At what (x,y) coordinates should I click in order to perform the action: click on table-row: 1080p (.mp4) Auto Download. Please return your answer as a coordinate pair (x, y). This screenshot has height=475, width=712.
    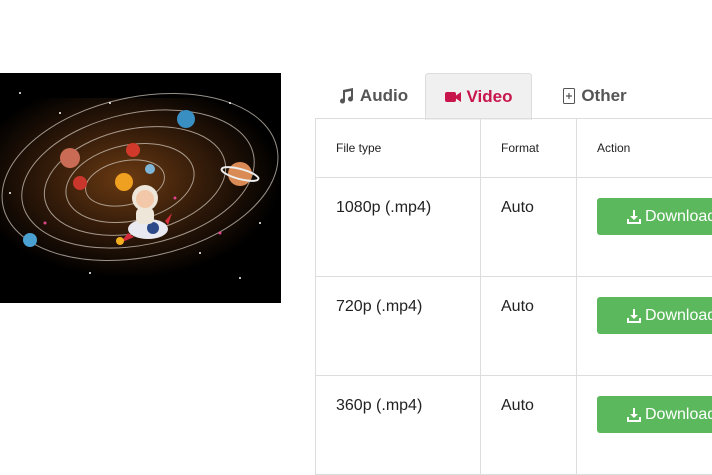
    Looking at the image, I should click on (514, 227).